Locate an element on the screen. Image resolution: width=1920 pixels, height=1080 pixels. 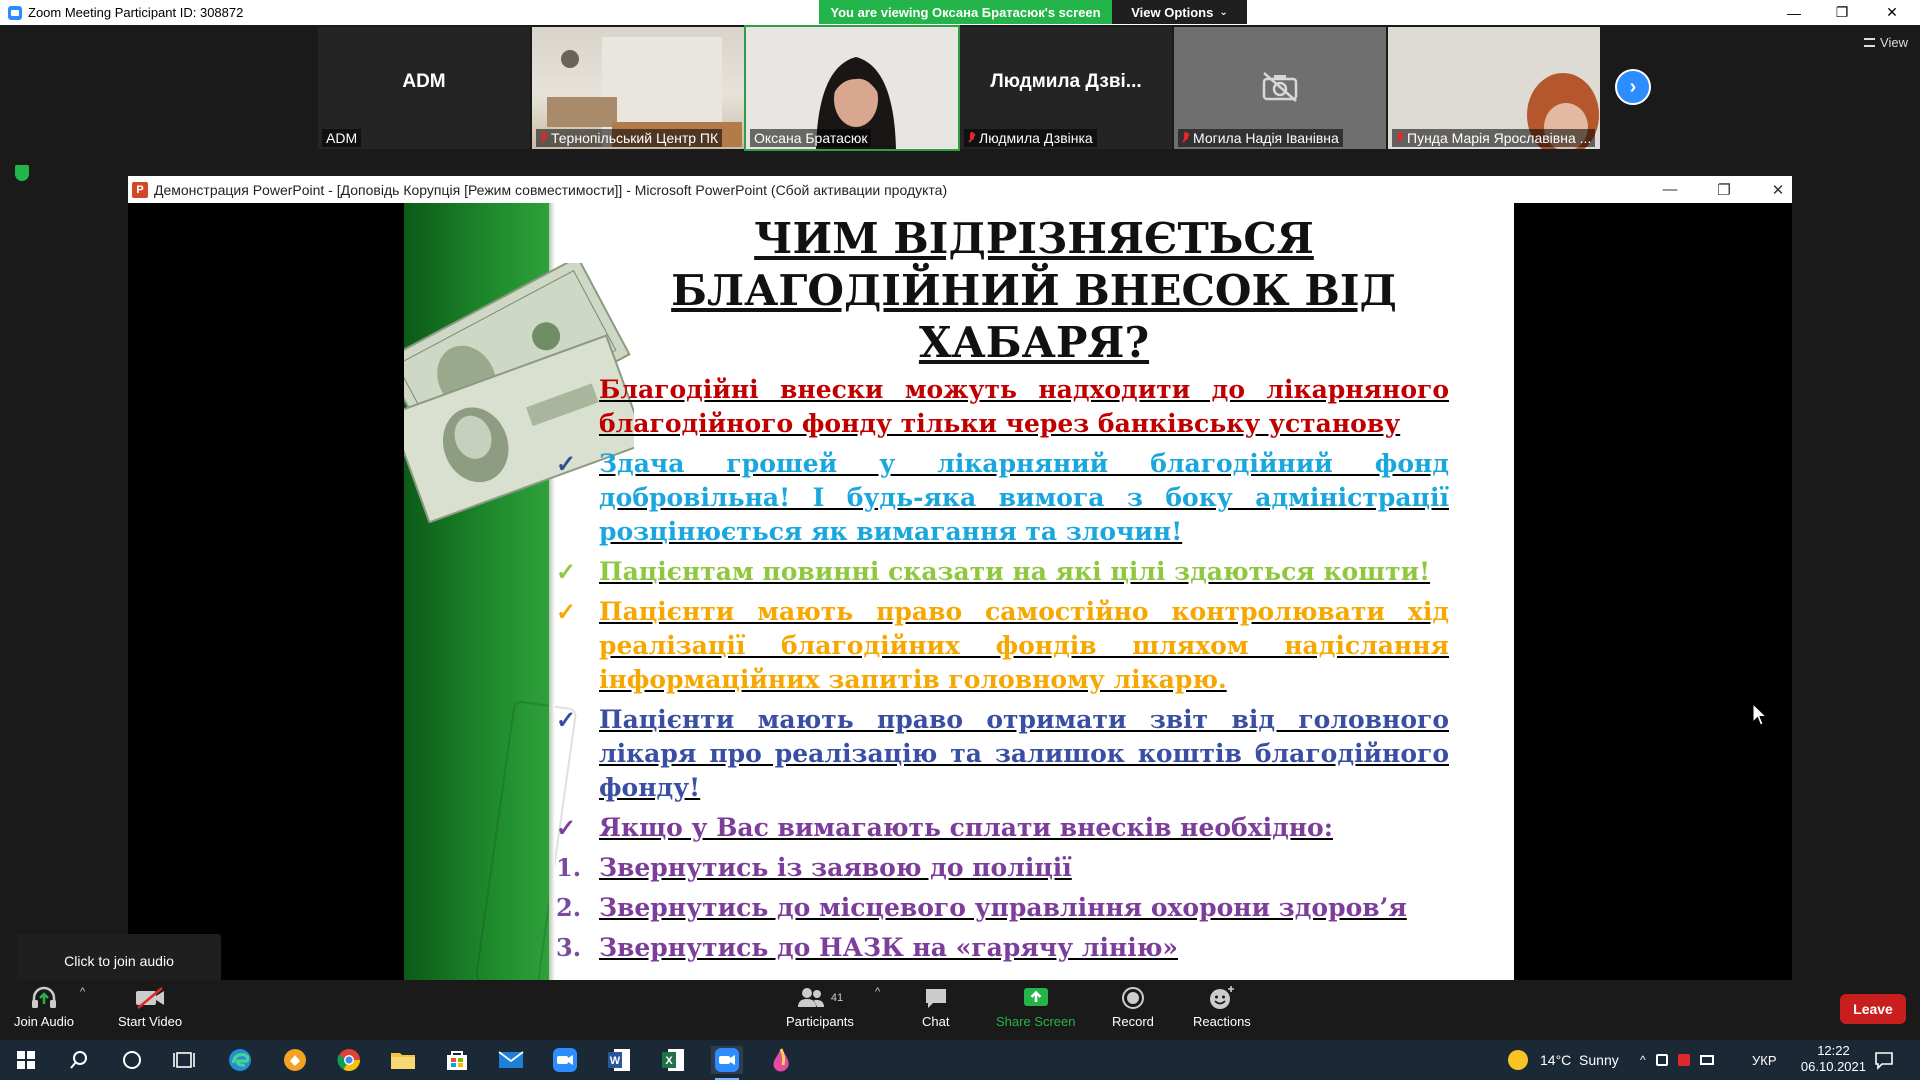
viewing-banner: You are viewing Оксана Братасюк's screen is located at coordinates (965, 12).